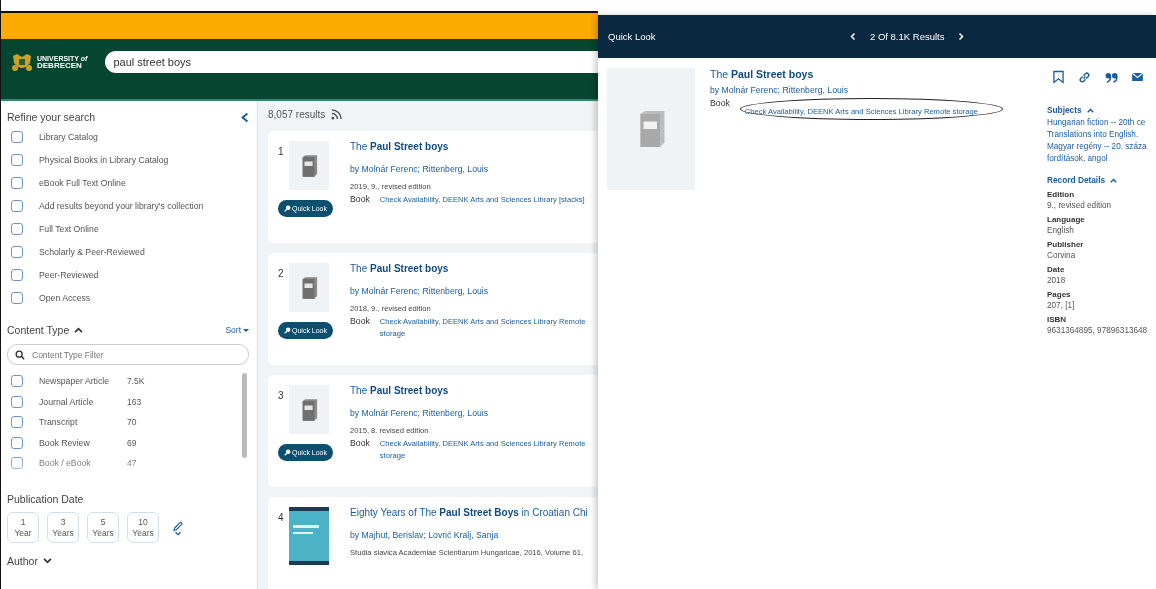 This screenshot has width=1156, height=589. What do you see at coordinates (82, 183) in the screenshot?
I see `filter-label: eBook Full Text Online` at bounding box center [82, 183].